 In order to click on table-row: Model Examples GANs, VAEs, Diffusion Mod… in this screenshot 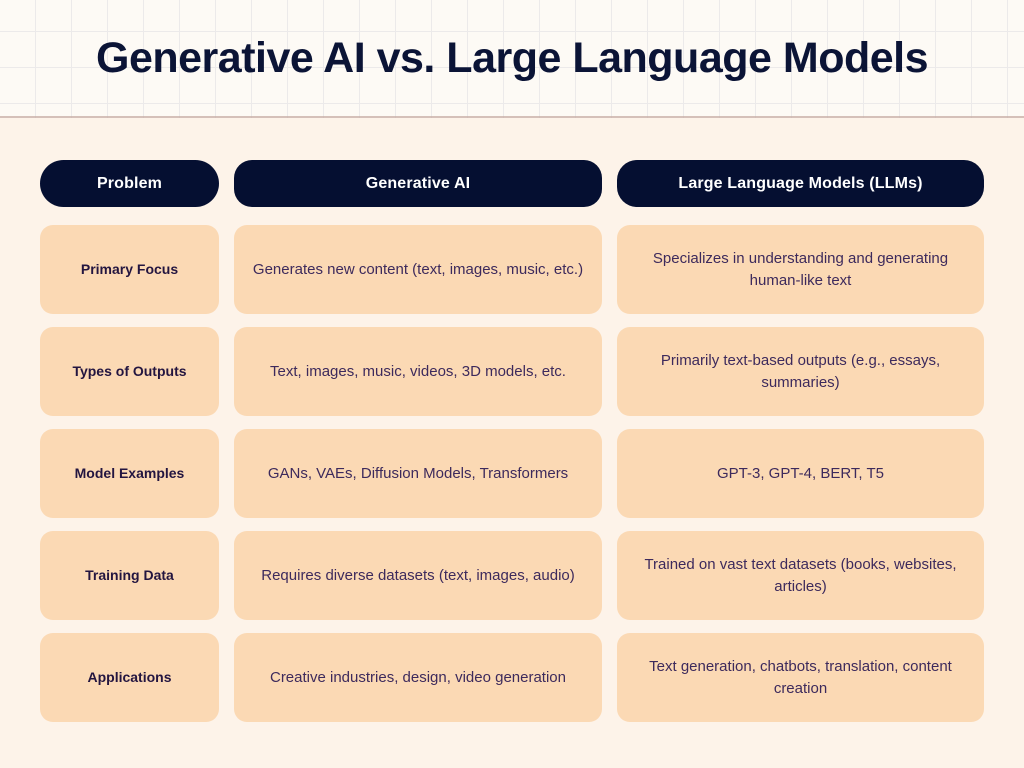, I will do `click(512, 473)`.